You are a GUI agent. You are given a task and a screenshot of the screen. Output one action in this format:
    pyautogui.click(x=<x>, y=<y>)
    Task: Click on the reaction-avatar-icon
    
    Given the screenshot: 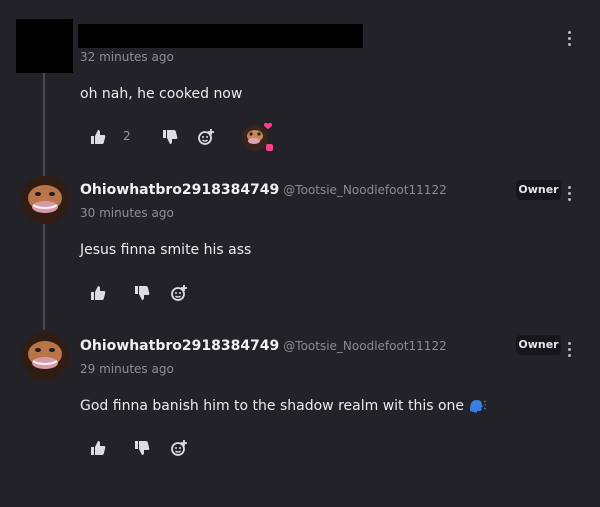 What is the action you would take?
    pyautogui.click(x=257, y=136)
    